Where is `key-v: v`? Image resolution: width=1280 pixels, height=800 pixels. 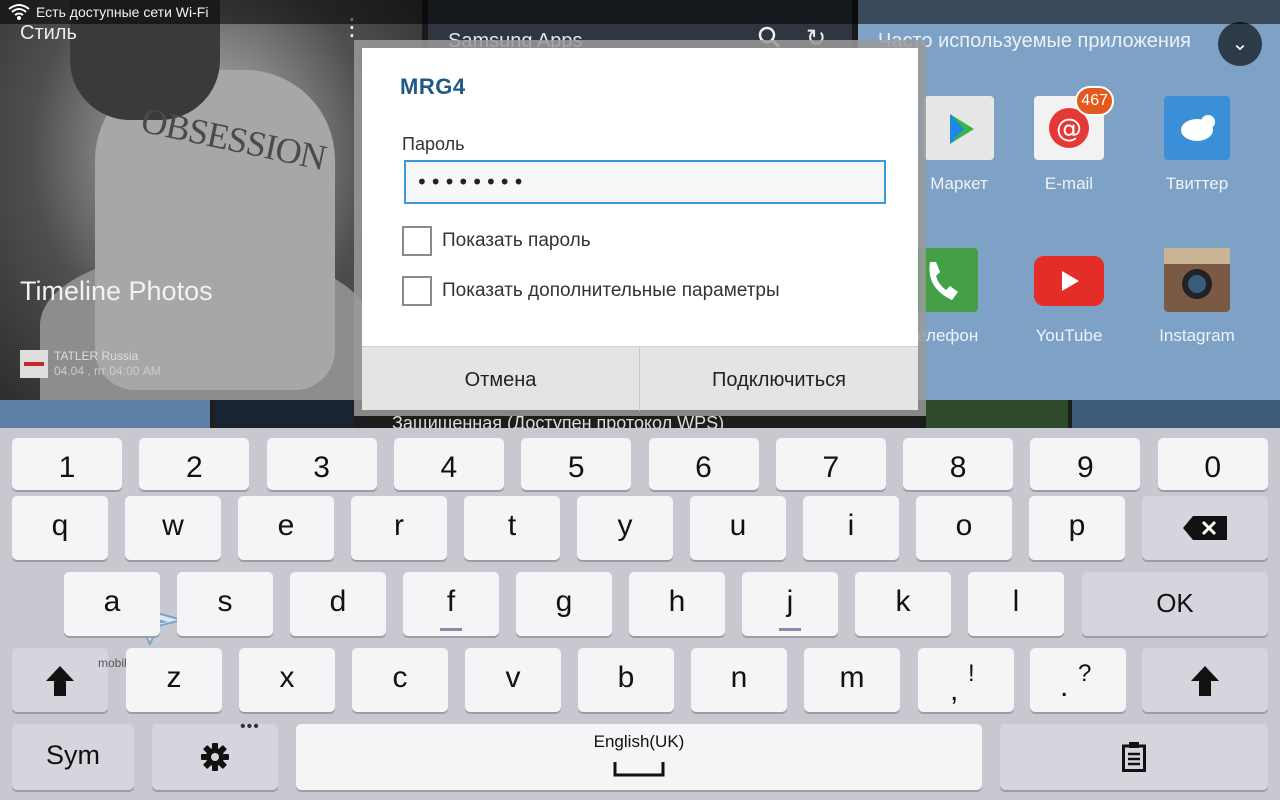 key-v: v is located at coordinates (513, 680).